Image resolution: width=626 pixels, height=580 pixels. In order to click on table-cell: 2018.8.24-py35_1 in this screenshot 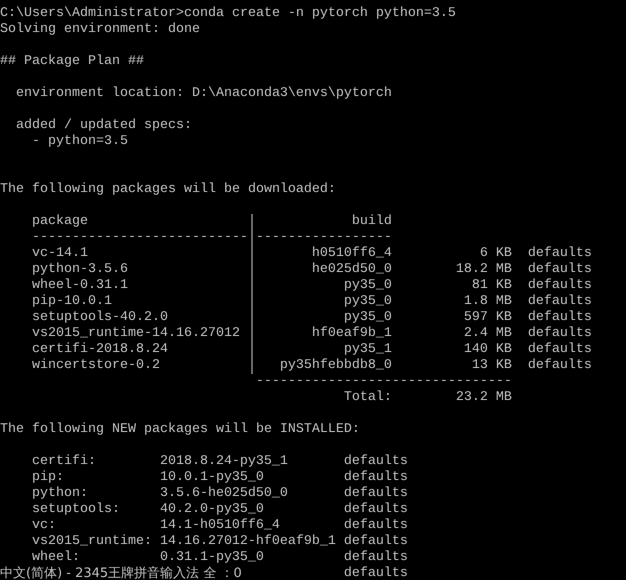, I will do `click(224, 461)`.